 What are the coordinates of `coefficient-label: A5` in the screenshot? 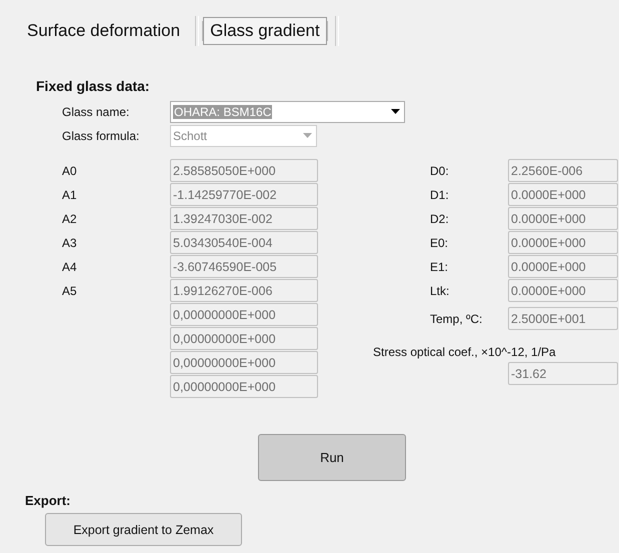 It's located at (69, 291).